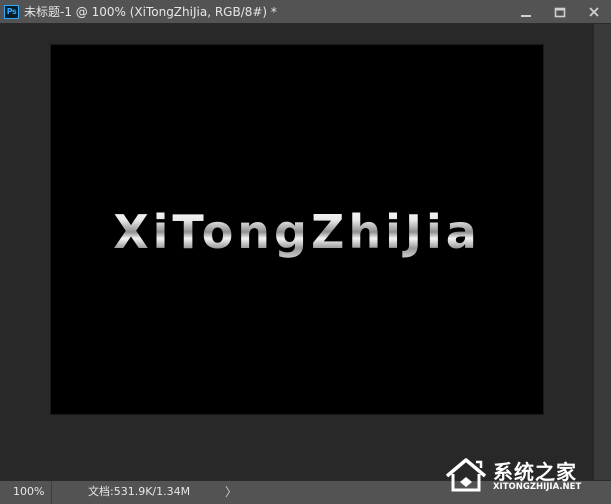 This screenshot has height=504, width=611. What do you see at coordinates (602, 252) in the screenshot?
I see `workspace-edge` at bounding box center [602, 252].